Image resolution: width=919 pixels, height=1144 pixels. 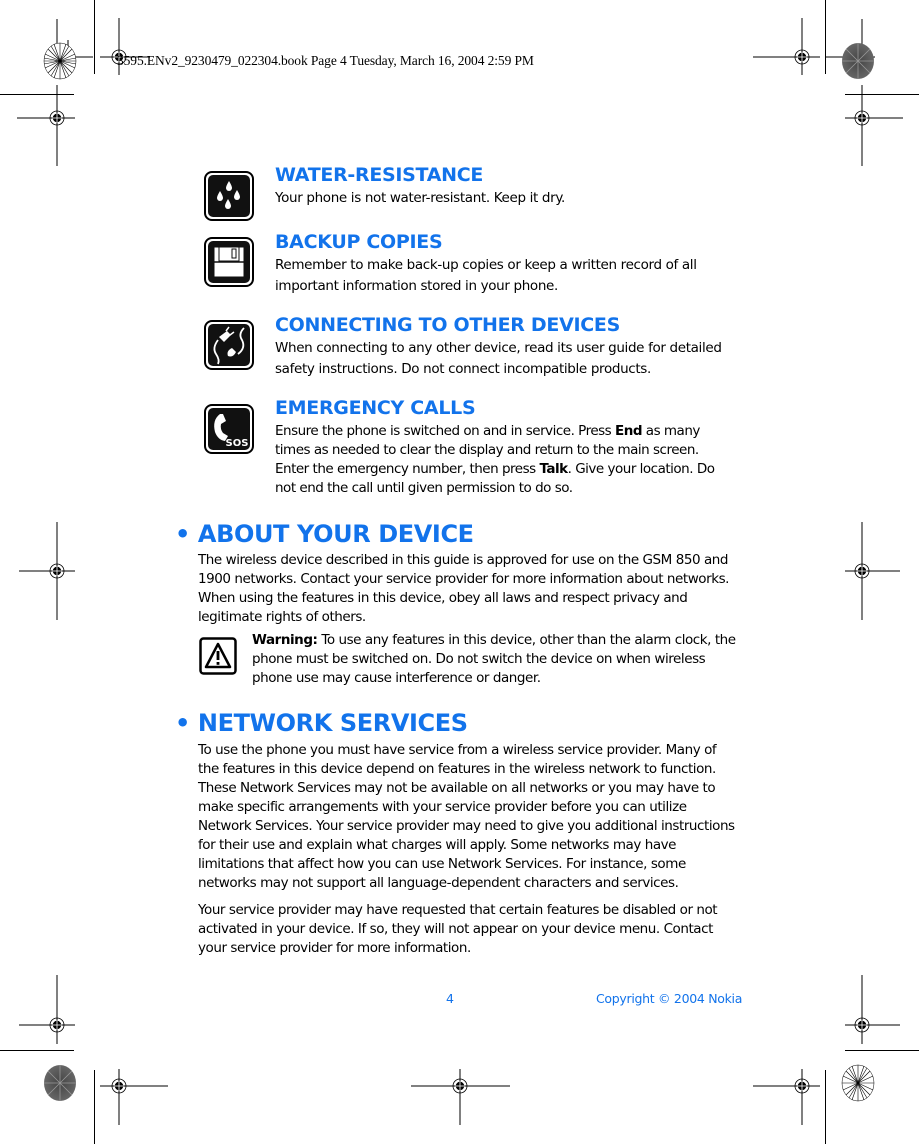 I want to click on copyright: Copyright © 2004 Nokia, so click(x=669, y=998).